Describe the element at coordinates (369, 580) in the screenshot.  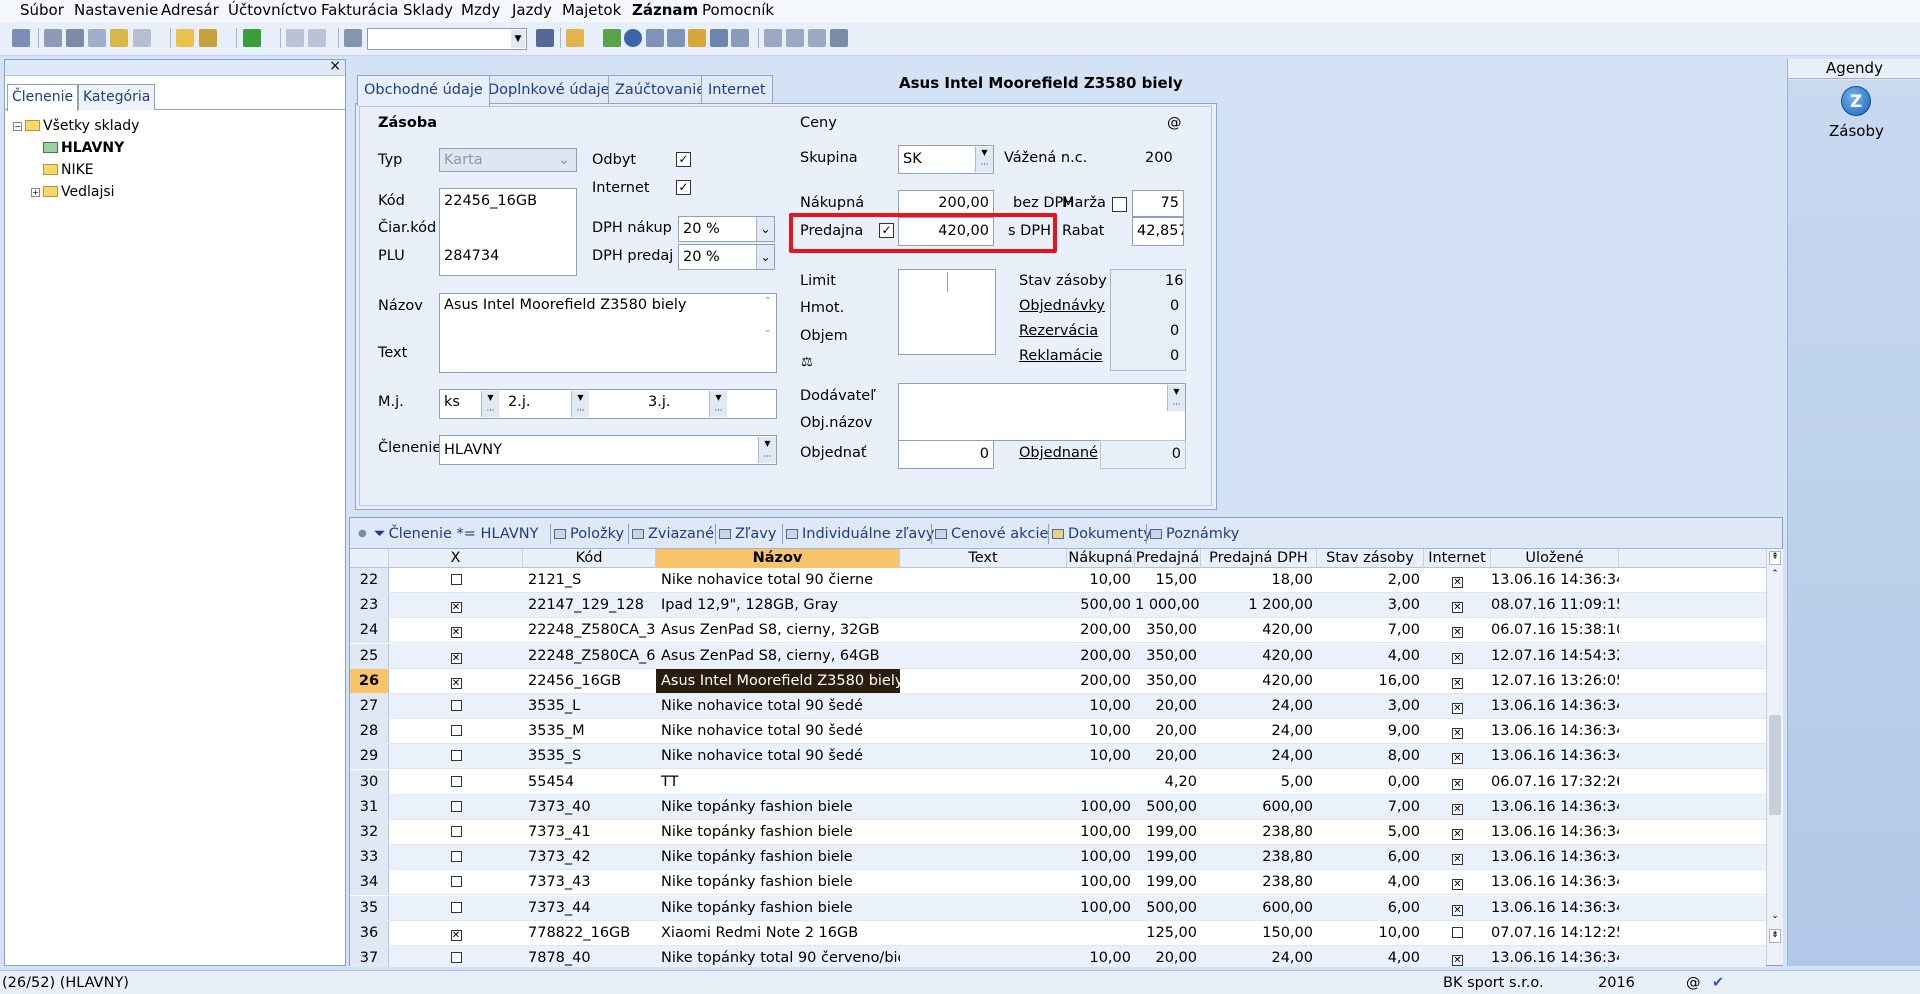
I see `row-number: 22` at that location.